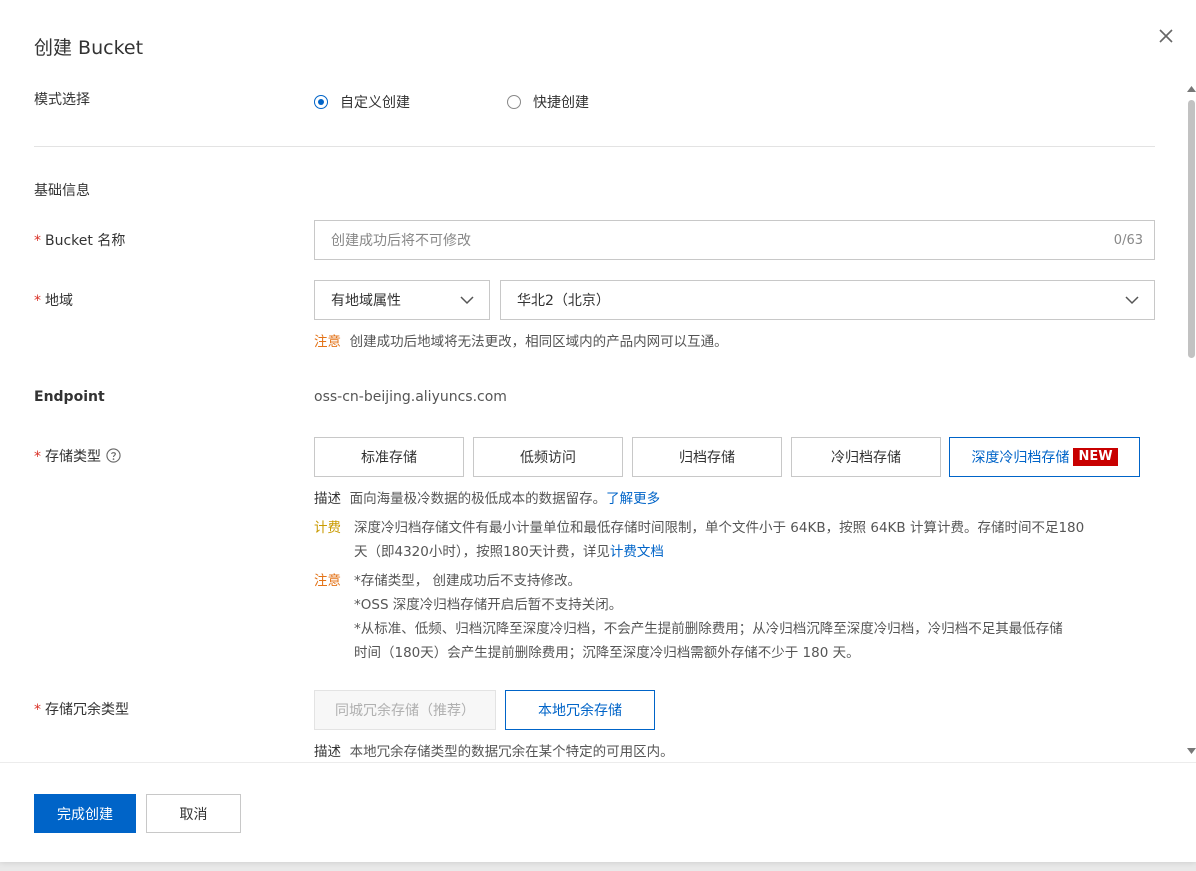 Image resolution: width=1196 pixels, height=871 pixels. What do you see at coordinates (1191, 420) in the screenshot?
I see `scrollbar` at bounding box center [1191, 420].